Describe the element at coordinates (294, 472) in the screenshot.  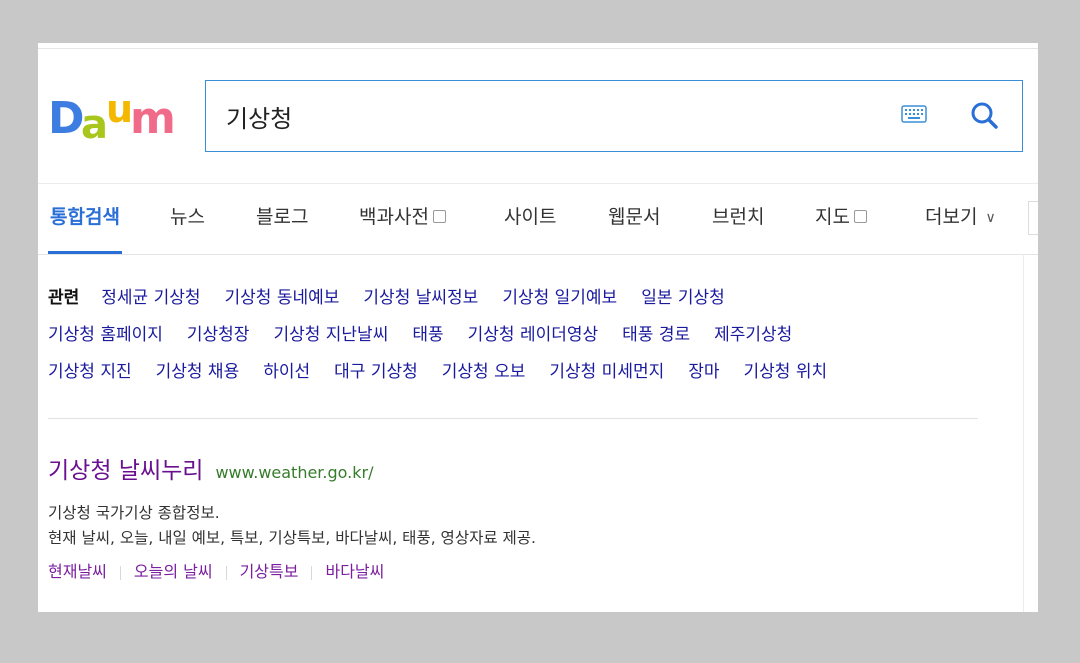
I see `result-url-link: www.weather.go.kr/` at that location.